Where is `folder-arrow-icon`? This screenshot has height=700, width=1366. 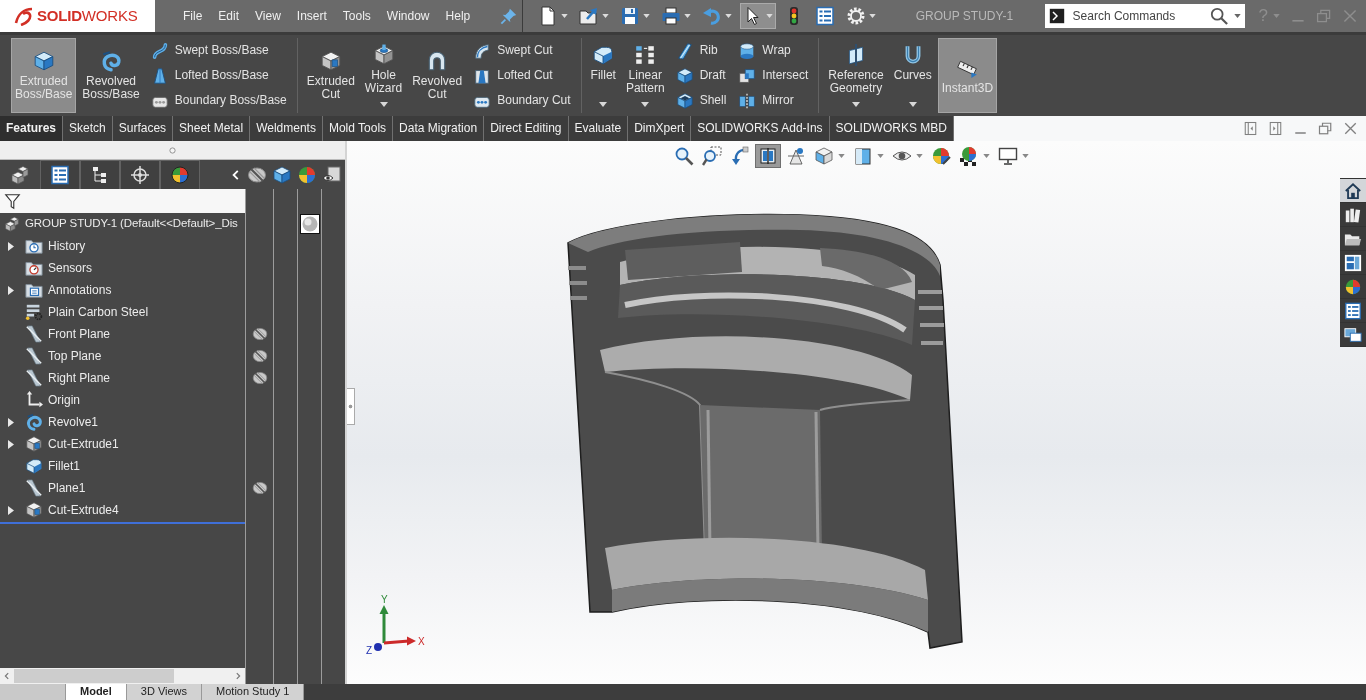
folder-arrow-icon is located at coordinates (589, 16).